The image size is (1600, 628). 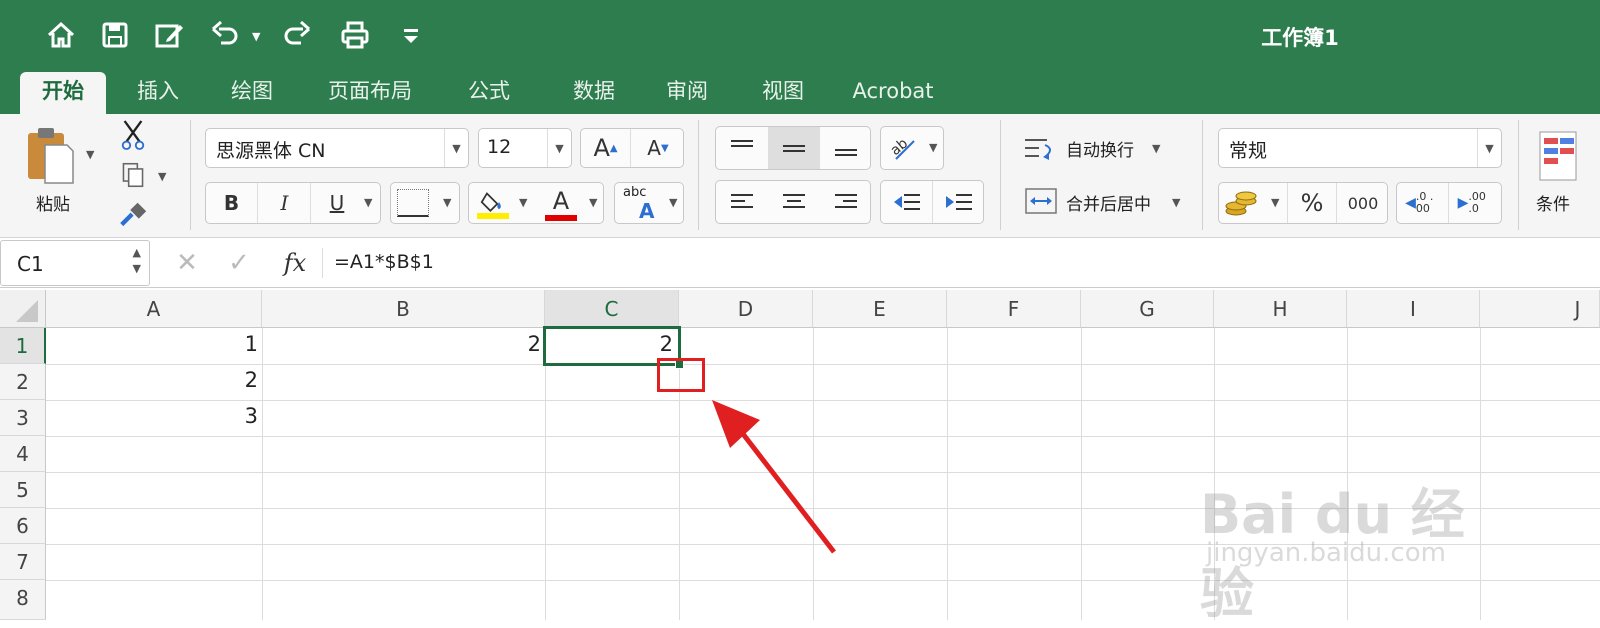 I want to click on customize-icon, so click(x=411, y=35).